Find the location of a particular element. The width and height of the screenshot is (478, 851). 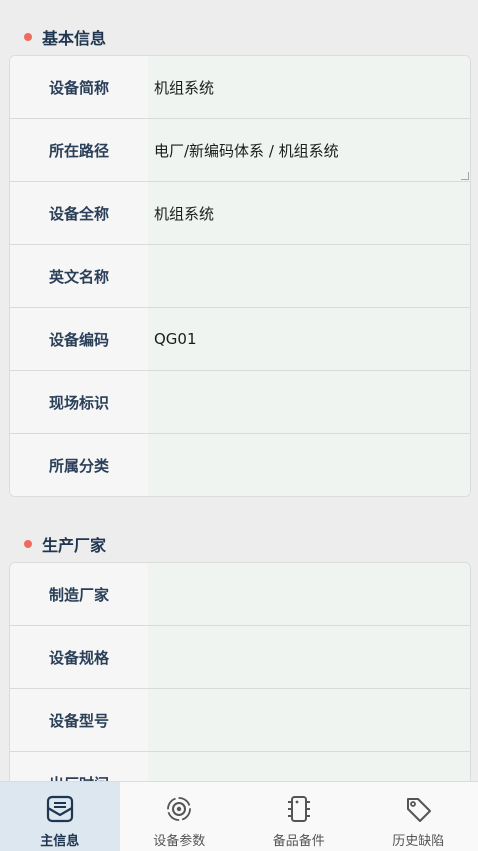

chip-icon is located at coordinates (299, 809).